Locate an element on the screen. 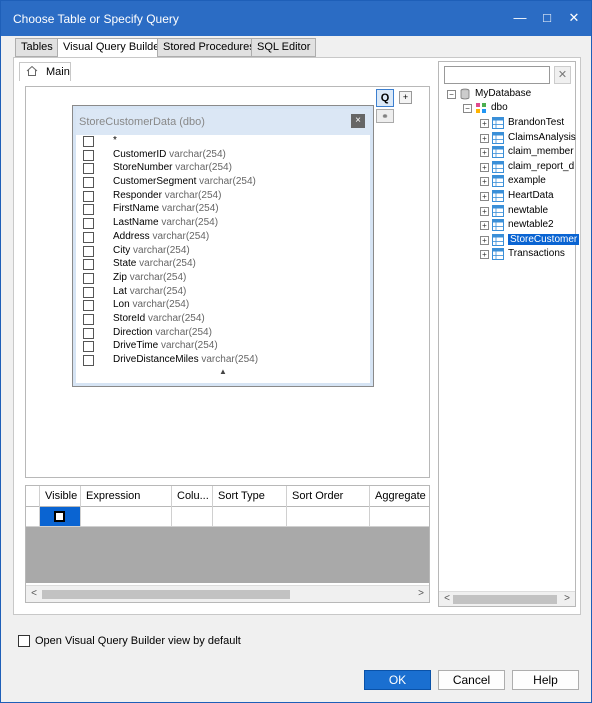  row-selector is located at coordinates (33, 516).